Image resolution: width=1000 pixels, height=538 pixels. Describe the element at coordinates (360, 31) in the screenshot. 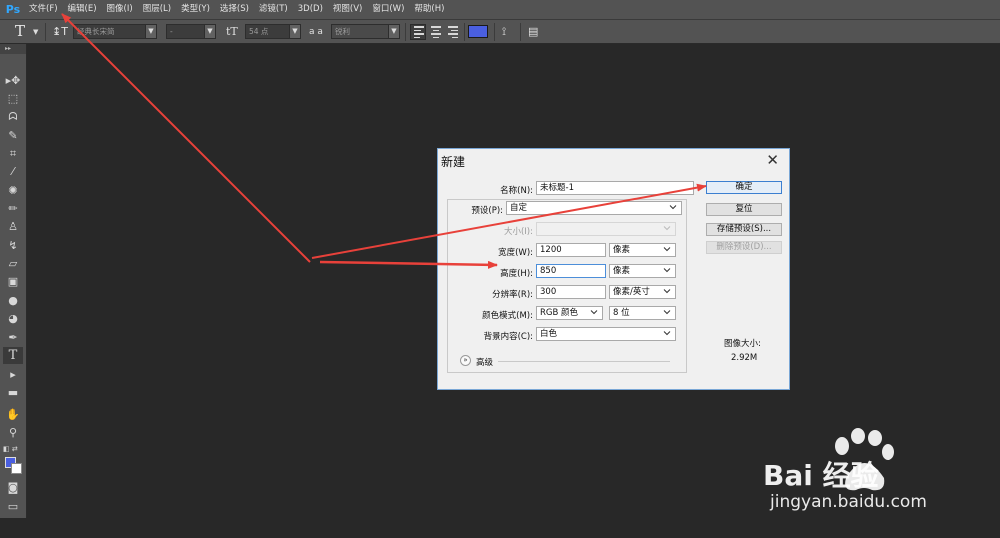

I see `antialias-select: 锐利` at that location.